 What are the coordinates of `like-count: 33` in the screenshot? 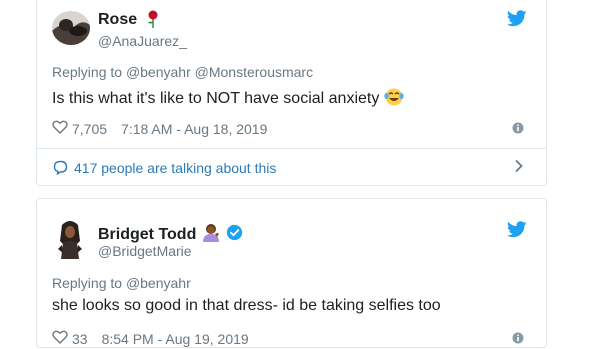 It's located at (80, 339).